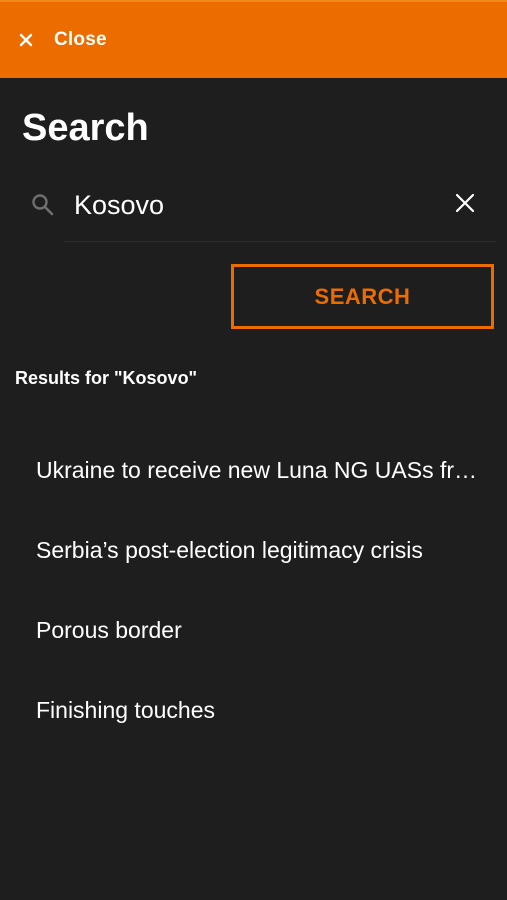 The height and width of the screenshot is (900, 507). I want to click on search-underline, so click(280, 241).